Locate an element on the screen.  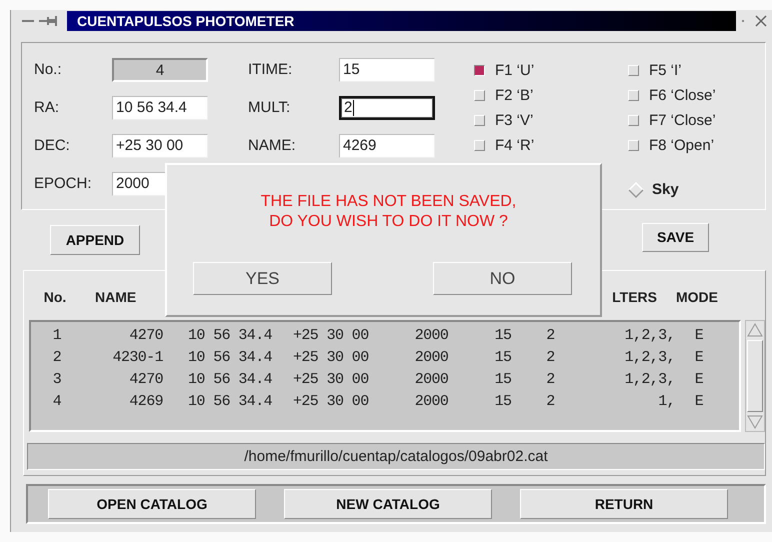
table-cell: 4230-1 is located at coordinates (137, 357).